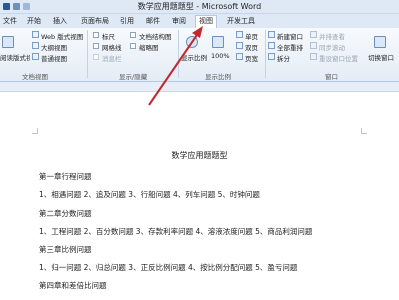 The image size is (399, 300). Describe the element at coordinates (290, 36) in the screenshot. I see `new-window-button: 新建窗口` at that location.